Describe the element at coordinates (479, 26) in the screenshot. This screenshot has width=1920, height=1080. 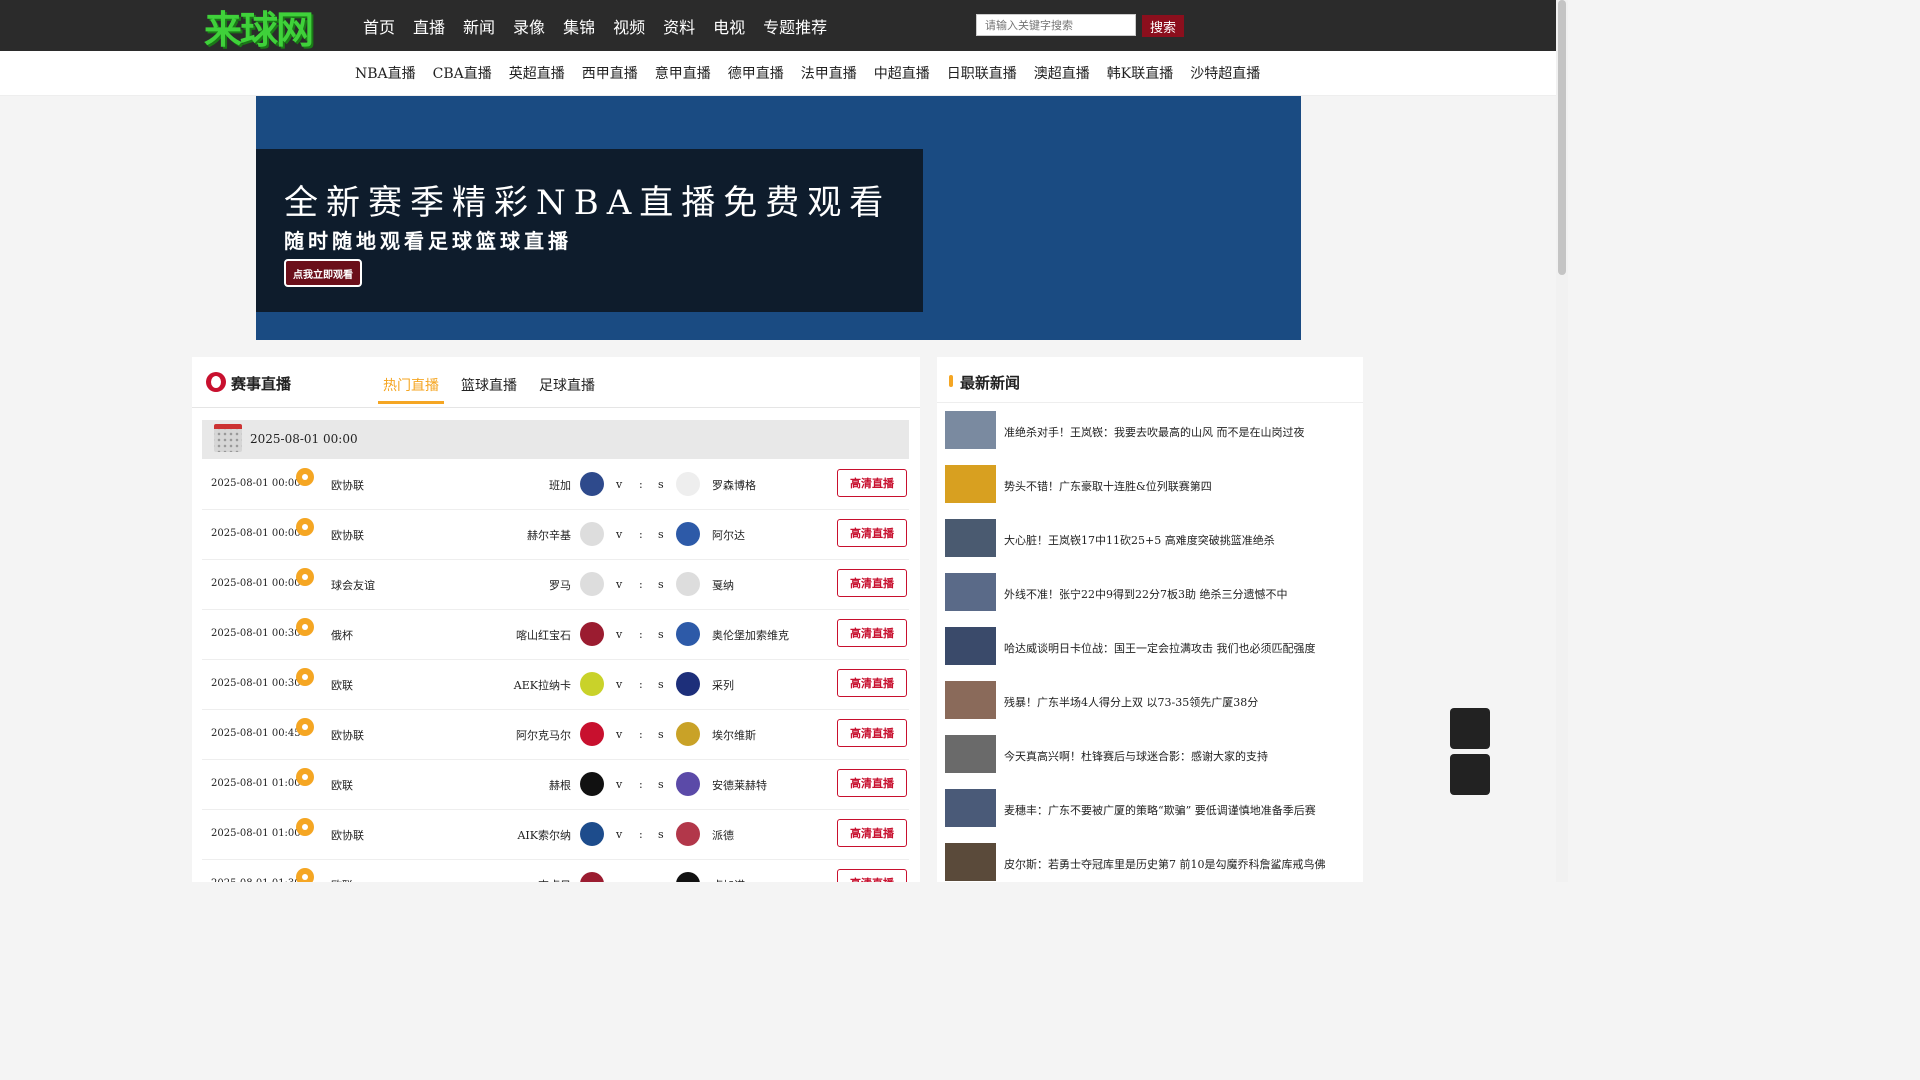
I see `nav-news: 新闻` at that location.